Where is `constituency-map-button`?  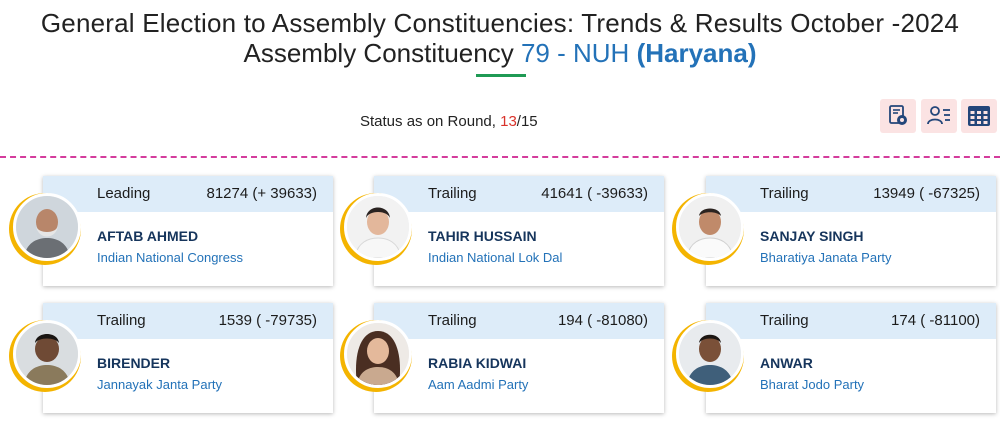 constituency-map-button is located at coordinates (898, 116).